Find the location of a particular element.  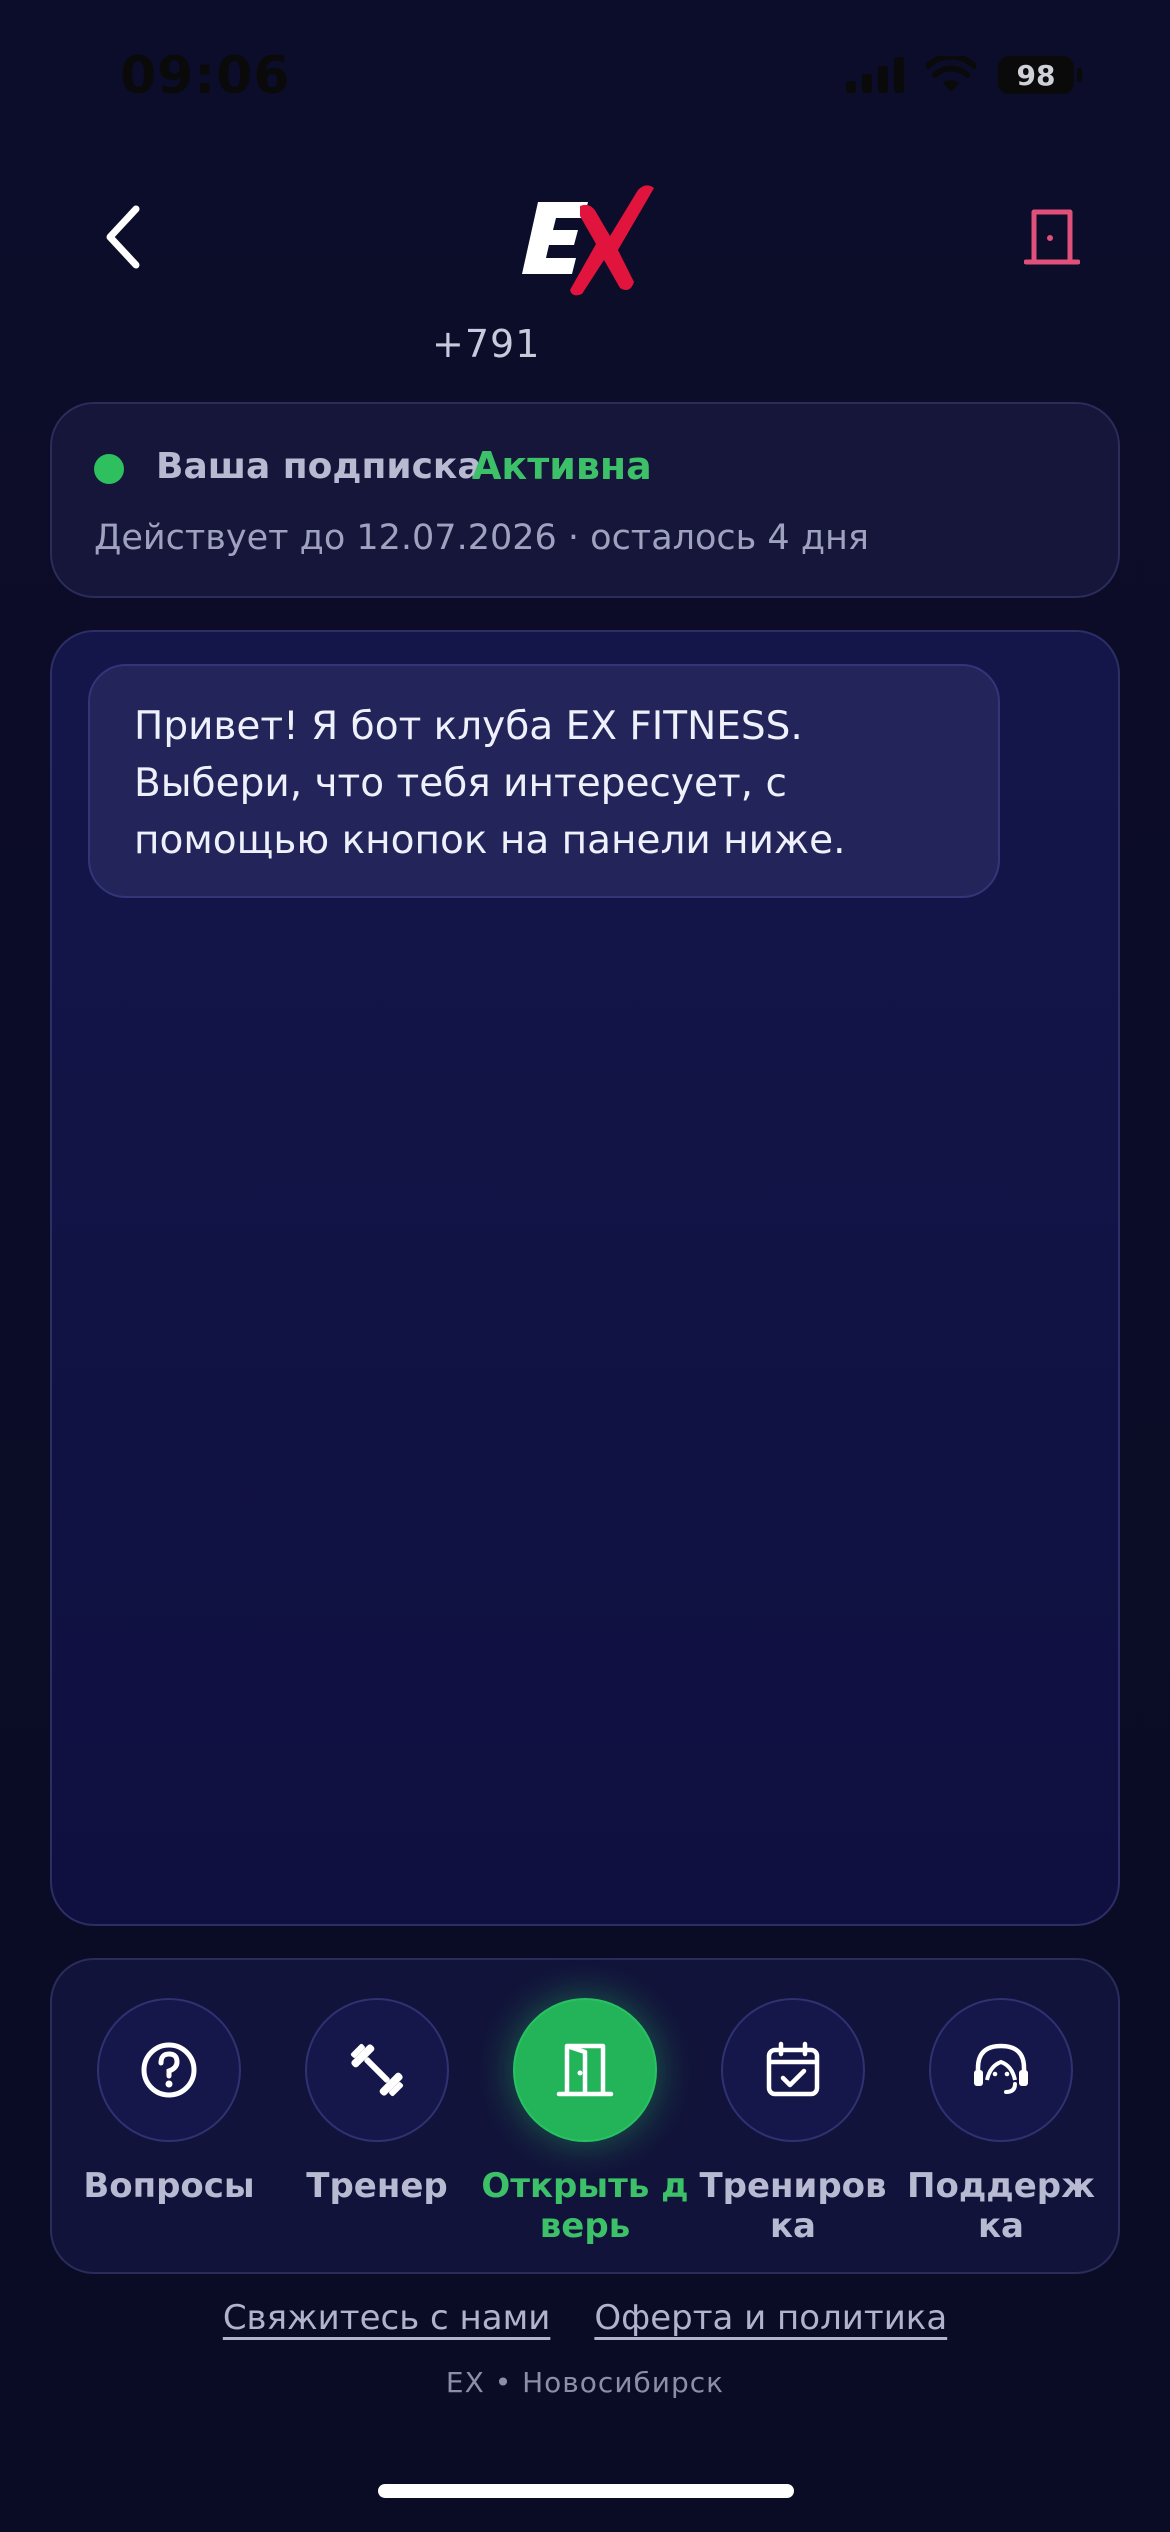

headset-icon is located at coordinates (1001, 2068).